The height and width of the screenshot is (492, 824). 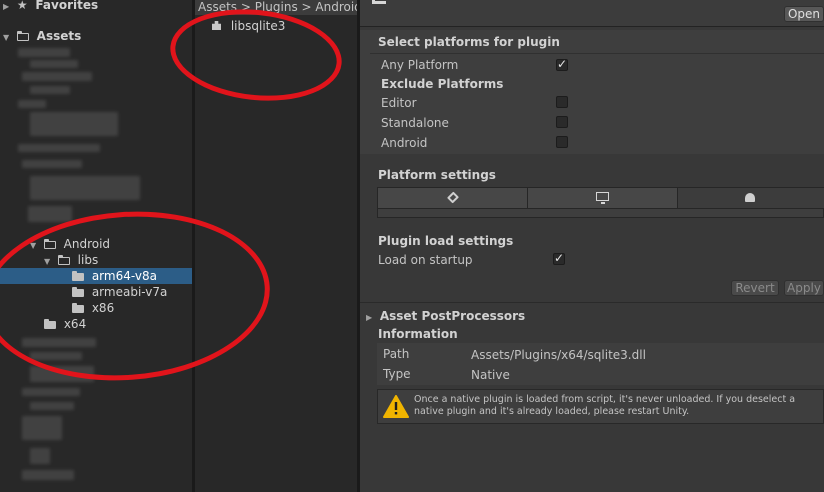 I want to click on information-title: Information, so click(x=418, y=334).